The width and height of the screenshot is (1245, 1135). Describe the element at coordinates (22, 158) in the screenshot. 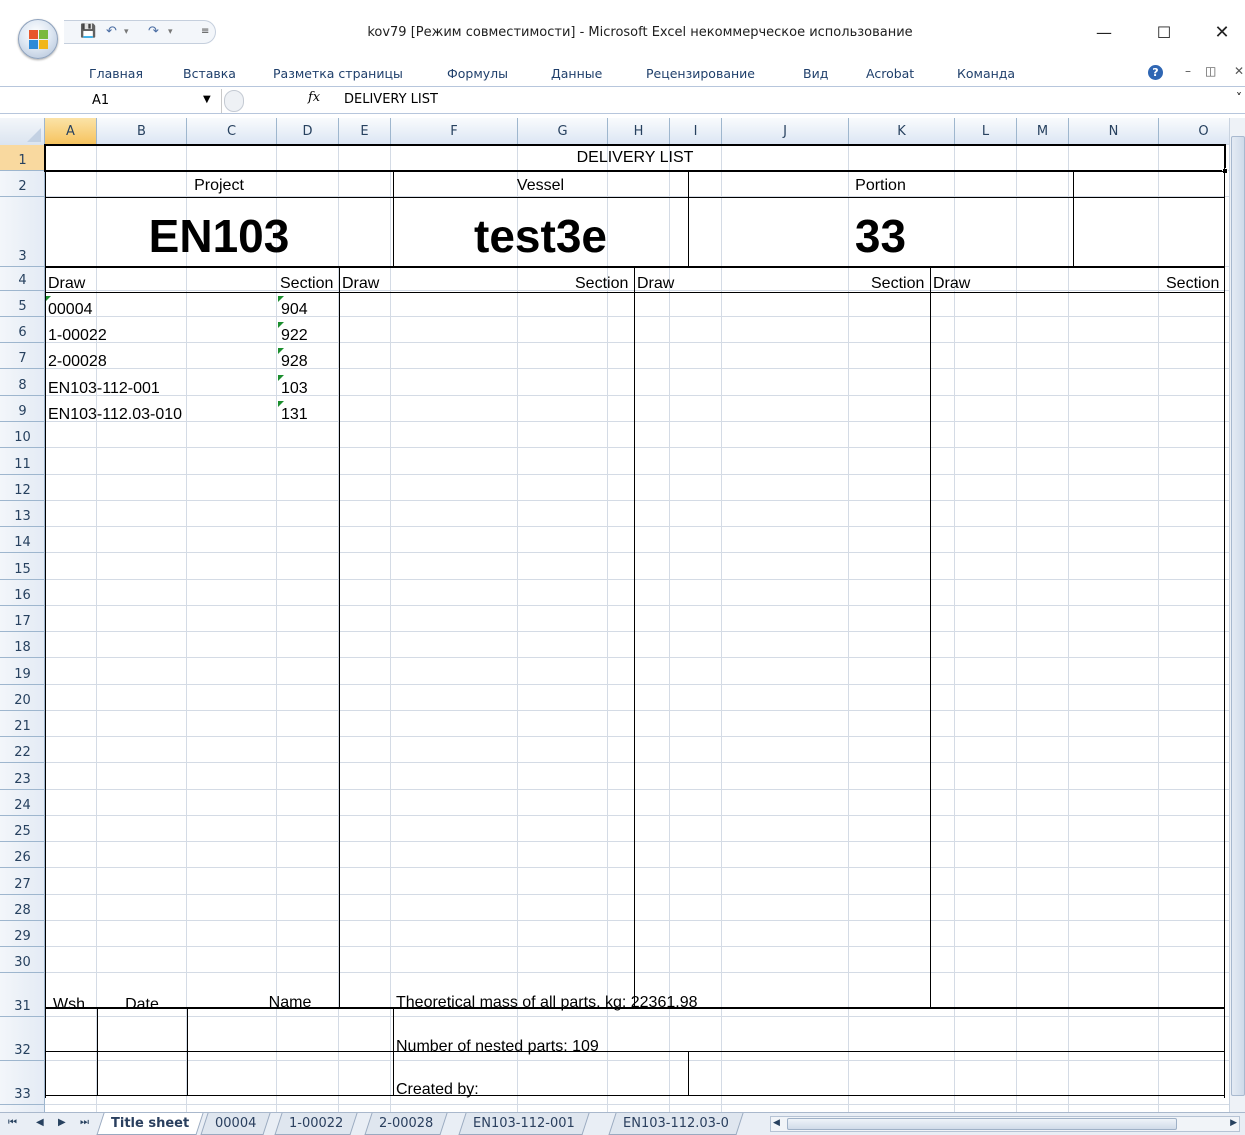

I see `row-header-1: 1` at that location.